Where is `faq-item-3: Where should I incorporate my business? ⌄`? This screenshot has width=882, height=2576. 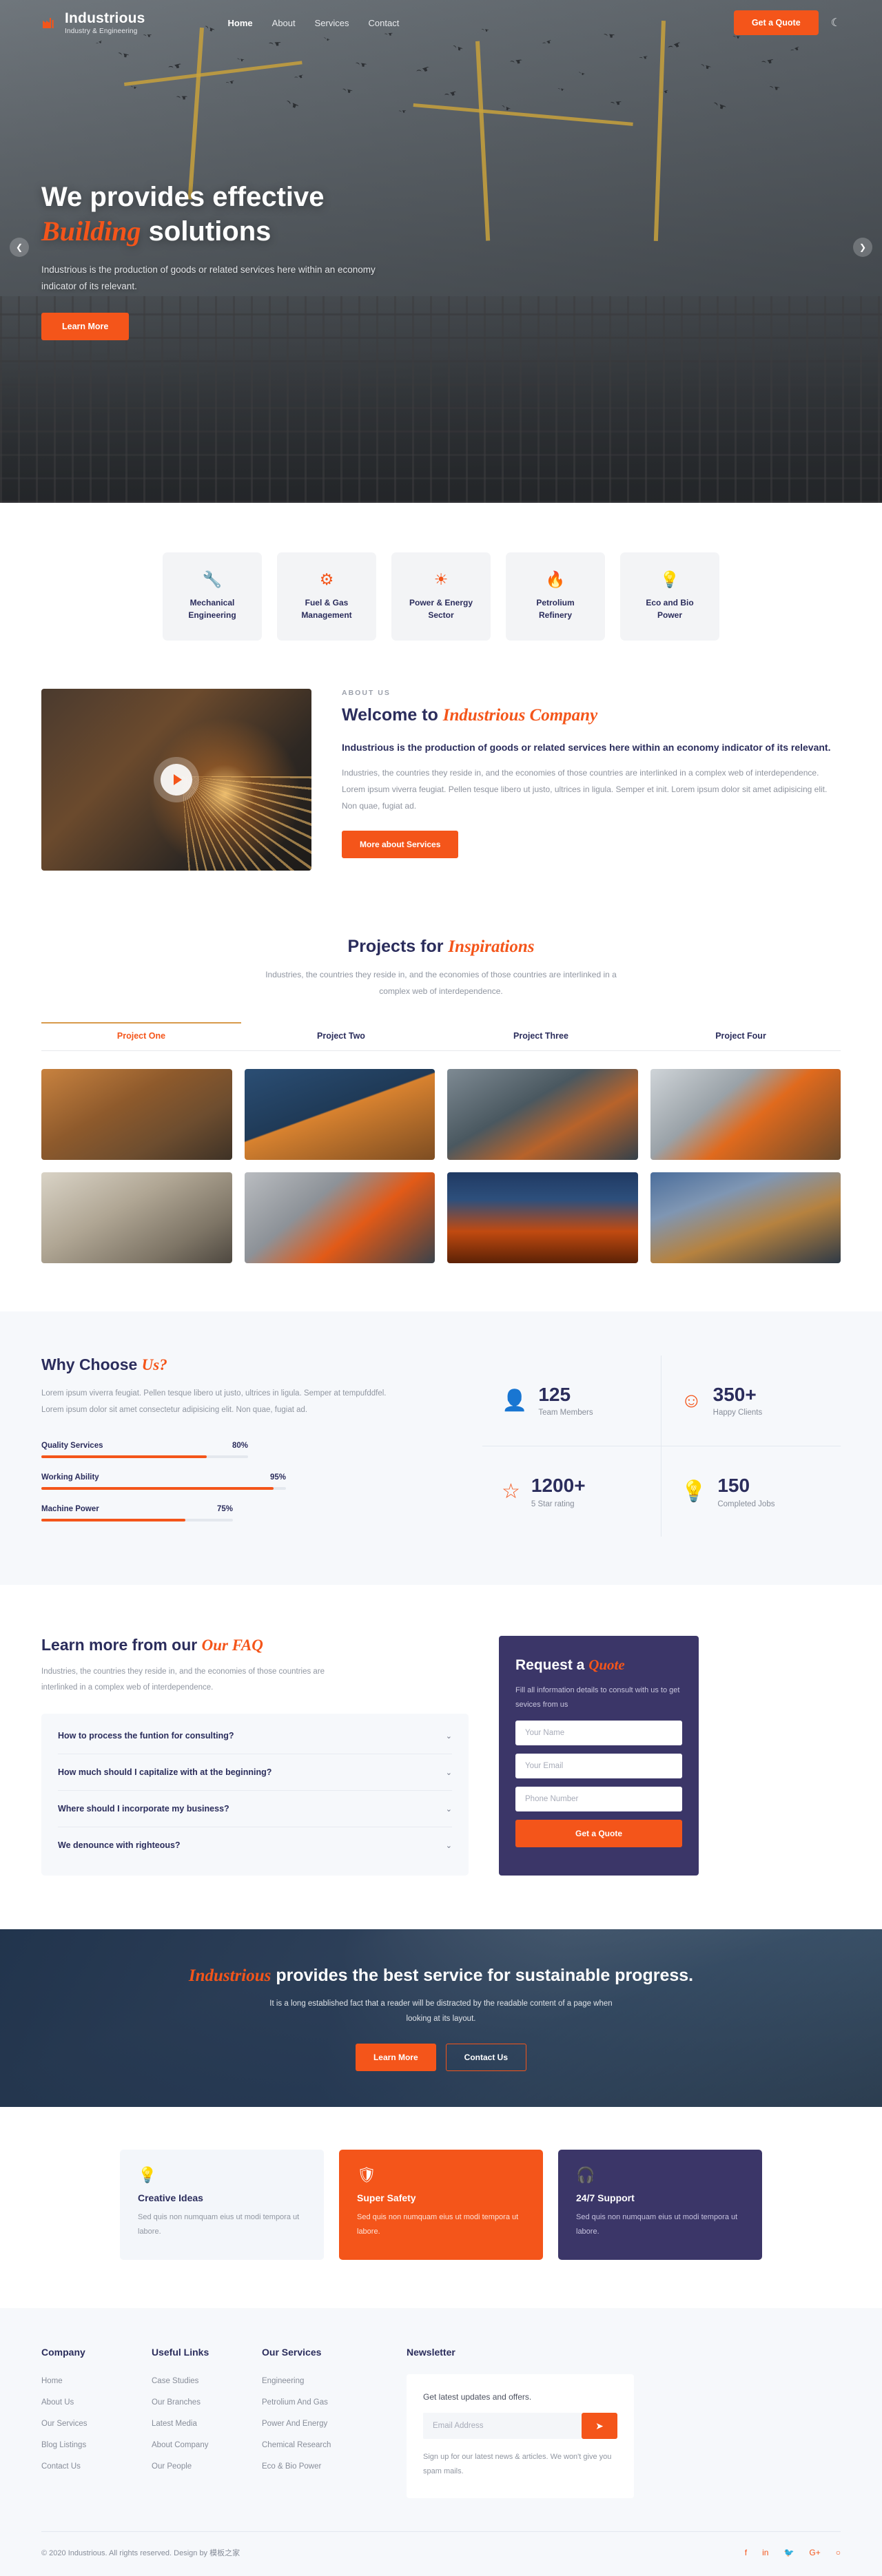
faq-item-3: Where should I incorporate my business? ⌄ is located at coordinates (255, 1809).